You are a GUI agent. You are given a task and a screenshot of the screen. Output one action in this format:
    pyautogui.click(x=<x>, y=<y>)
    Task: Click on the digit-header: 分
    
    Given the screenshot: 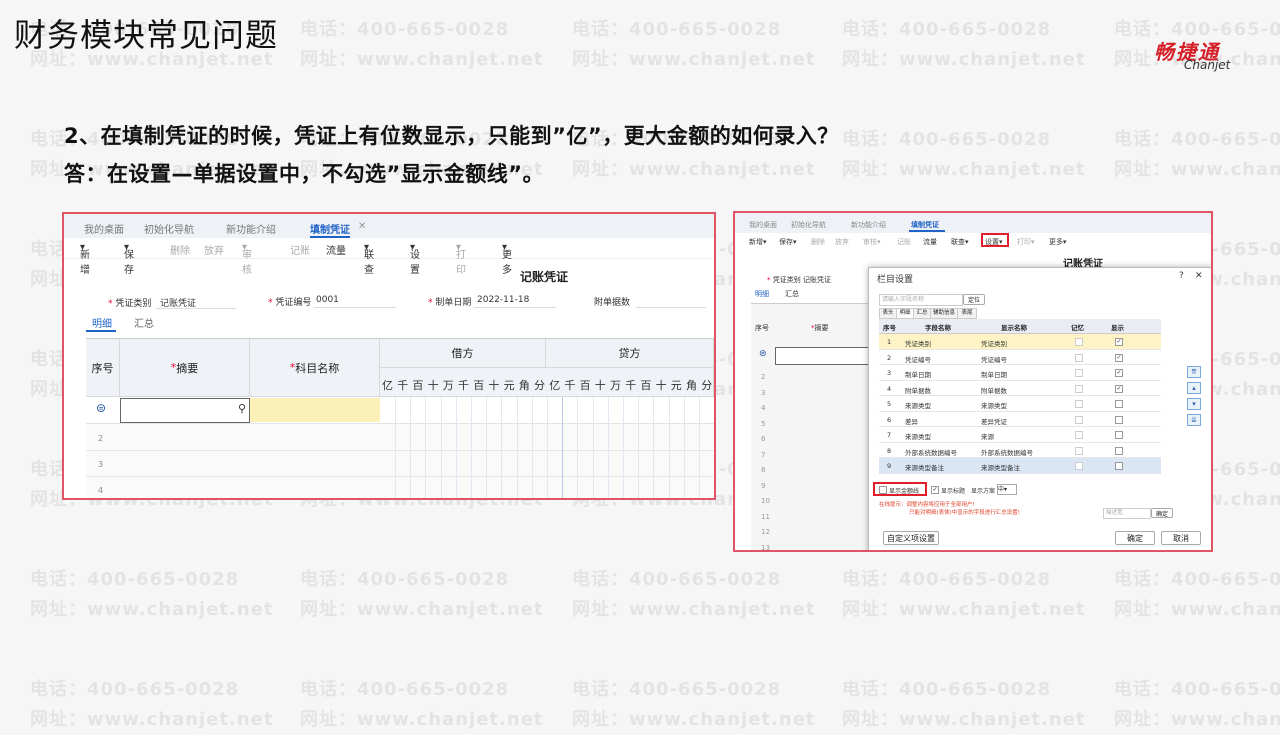 What is the action you would take?
    pyautogui.click(x=539, y=385)
    